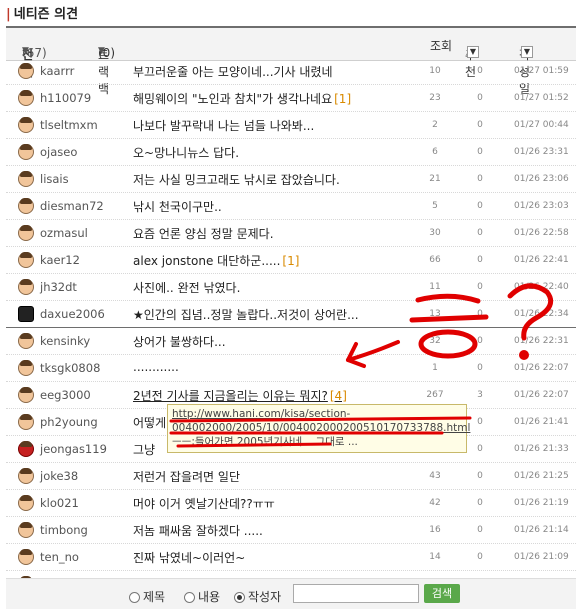  What do you see at coordinates (57, 71) in the screenshot?
I see `comment-author: kaarrr` at bounding box center [57, 71].